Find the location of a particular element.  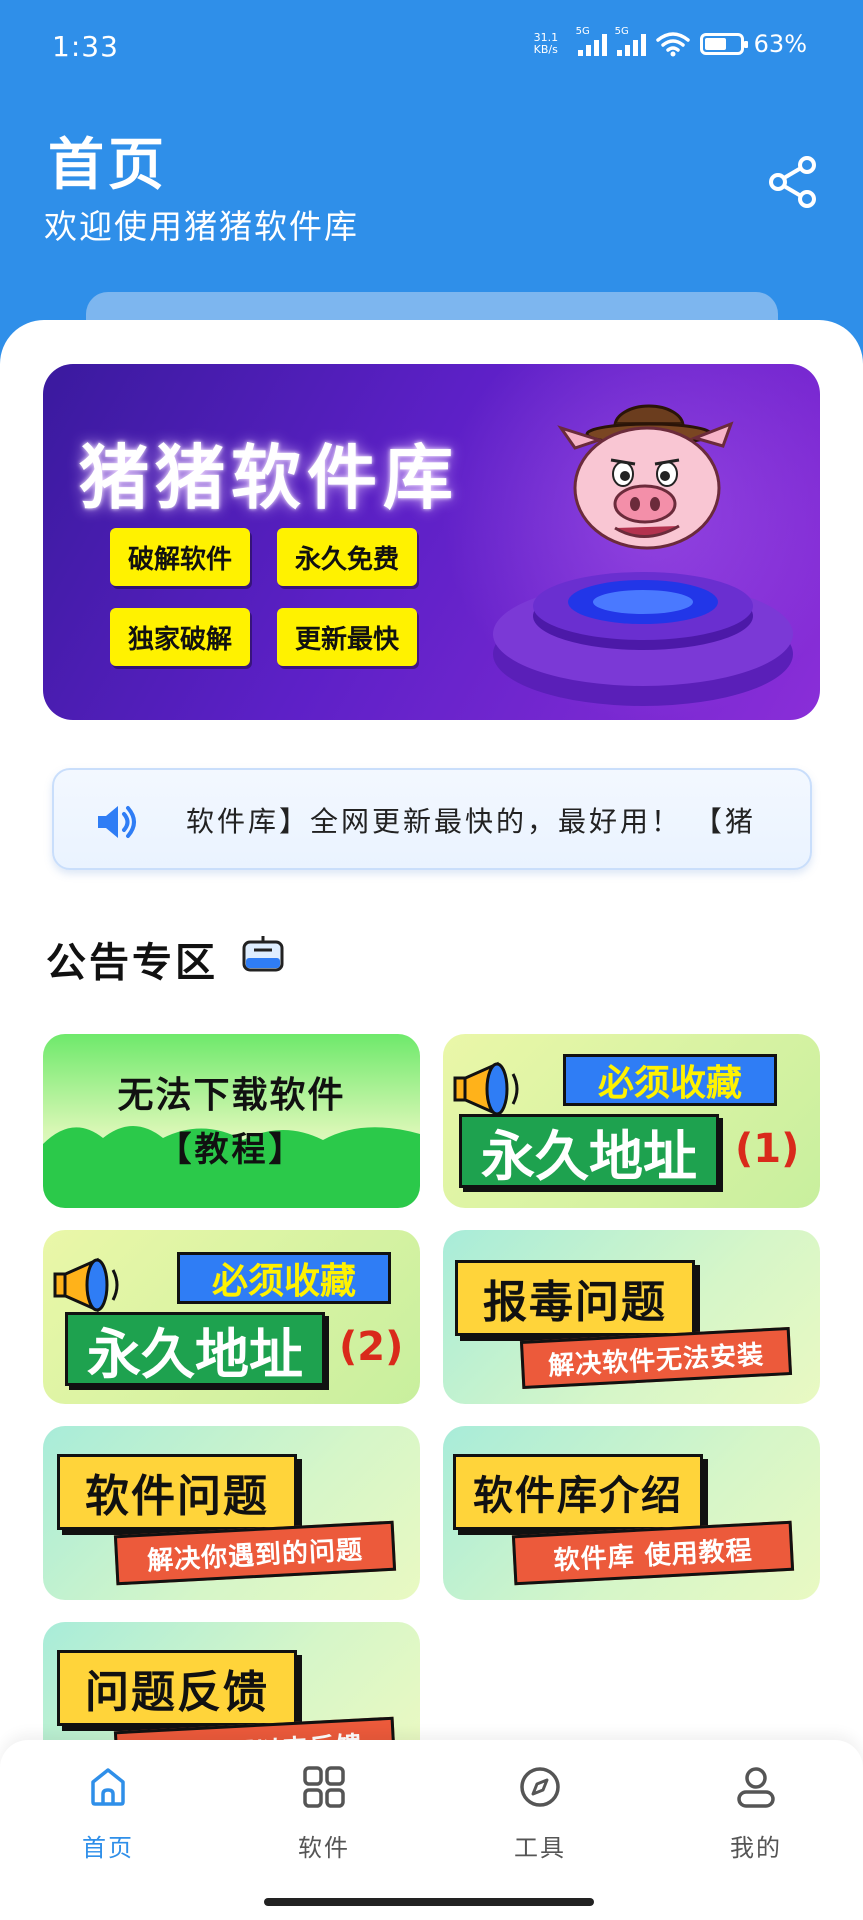

card-title: 无法下载软件 is located at coordinates (231, 1095).